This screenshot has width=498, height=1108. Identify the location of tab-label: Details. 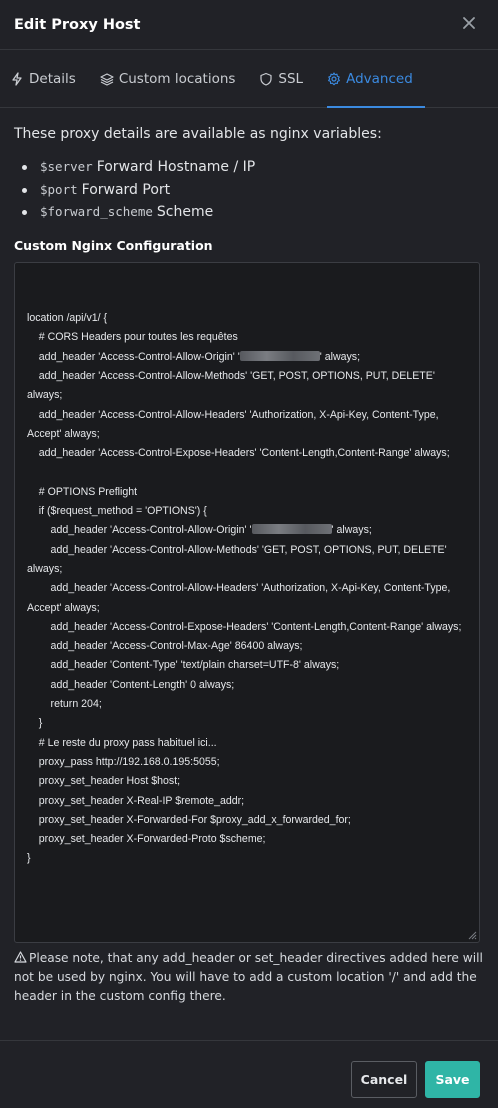
(52, 78).